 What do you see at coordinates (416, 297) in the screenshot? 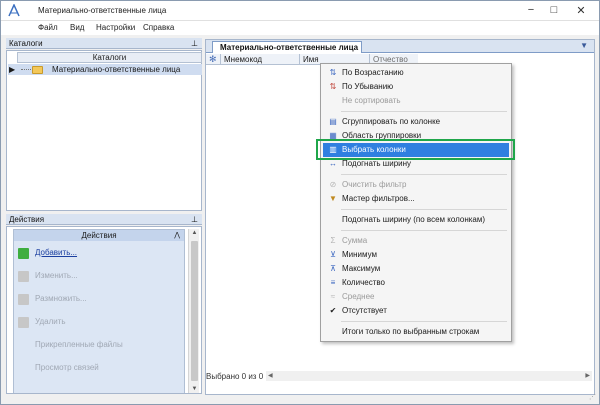
I see `menu-item-average: ≈ Среднее` at bounding box center [416, 297].